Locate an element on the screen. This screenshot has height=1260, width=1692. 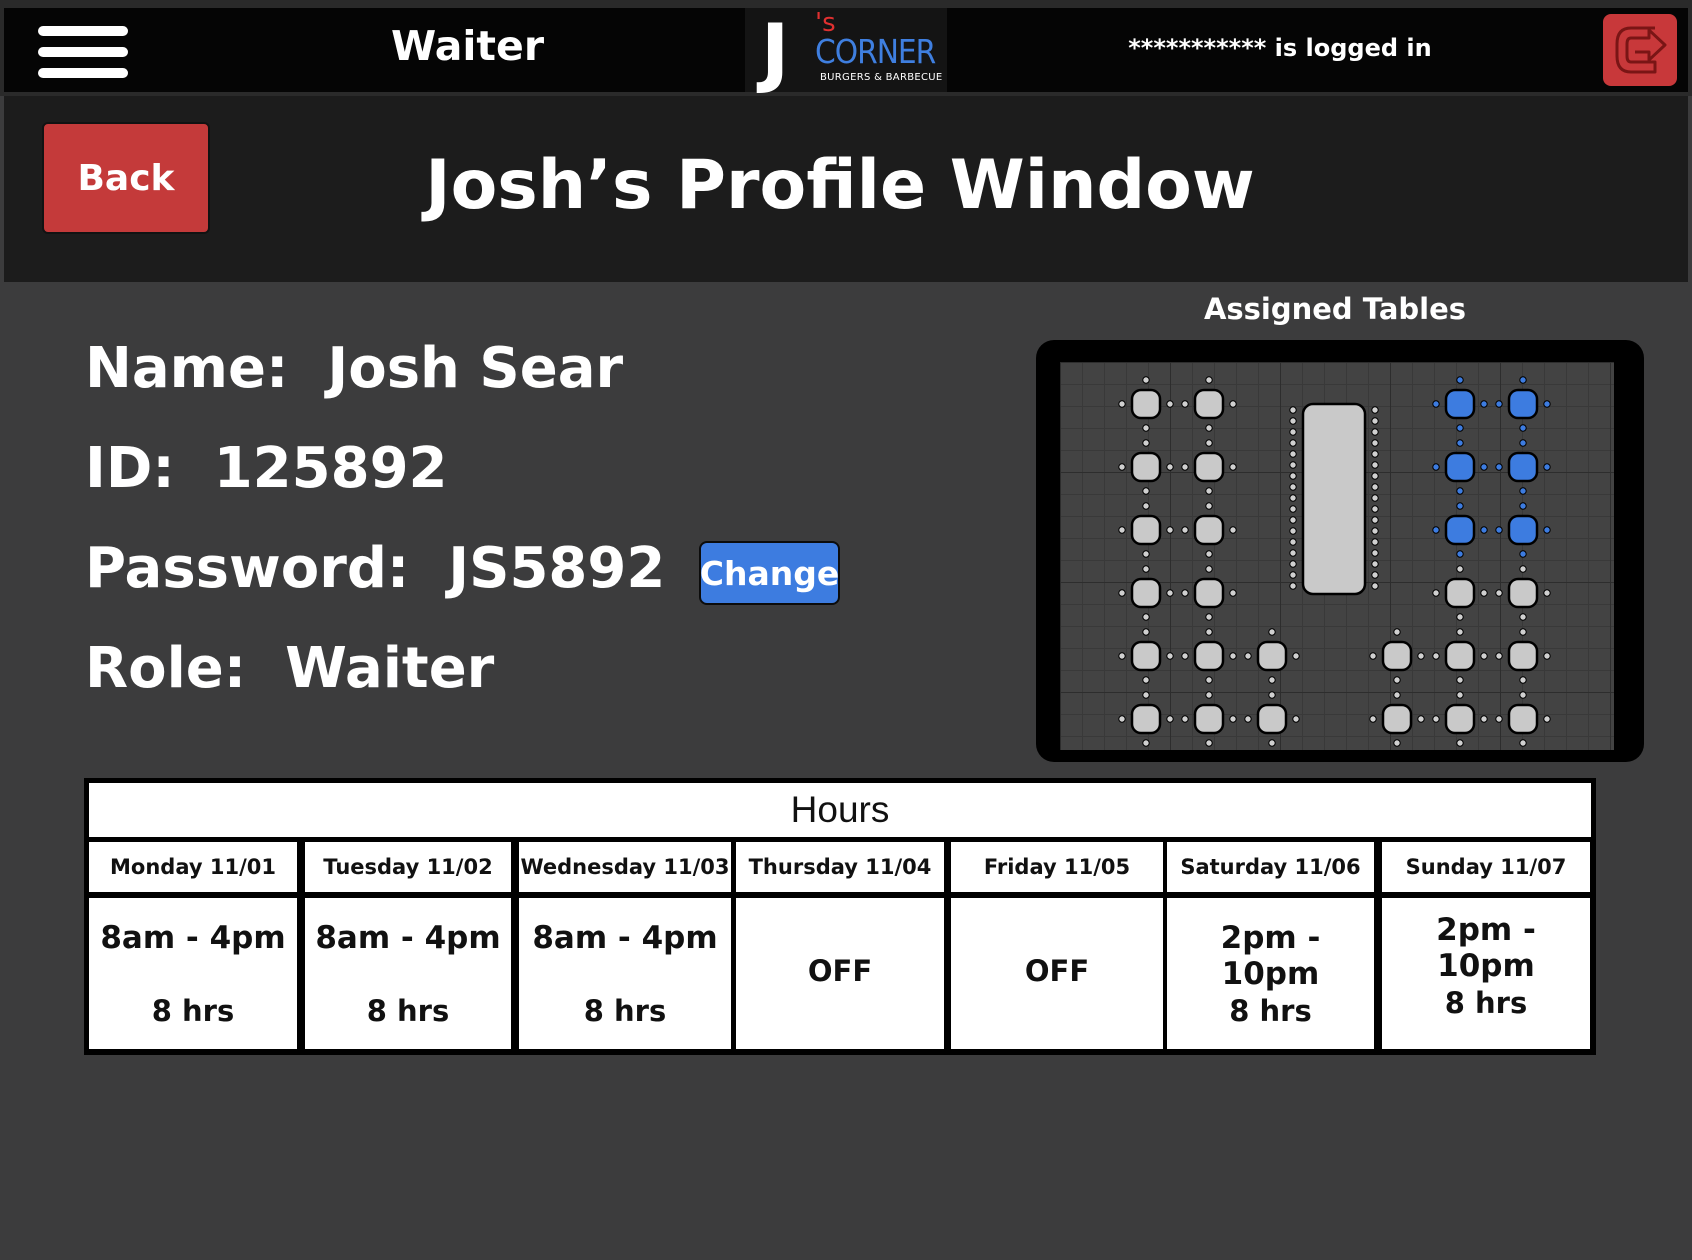
assigned-tables-label: Assigned Tables is located at coordinates (1335, 309).